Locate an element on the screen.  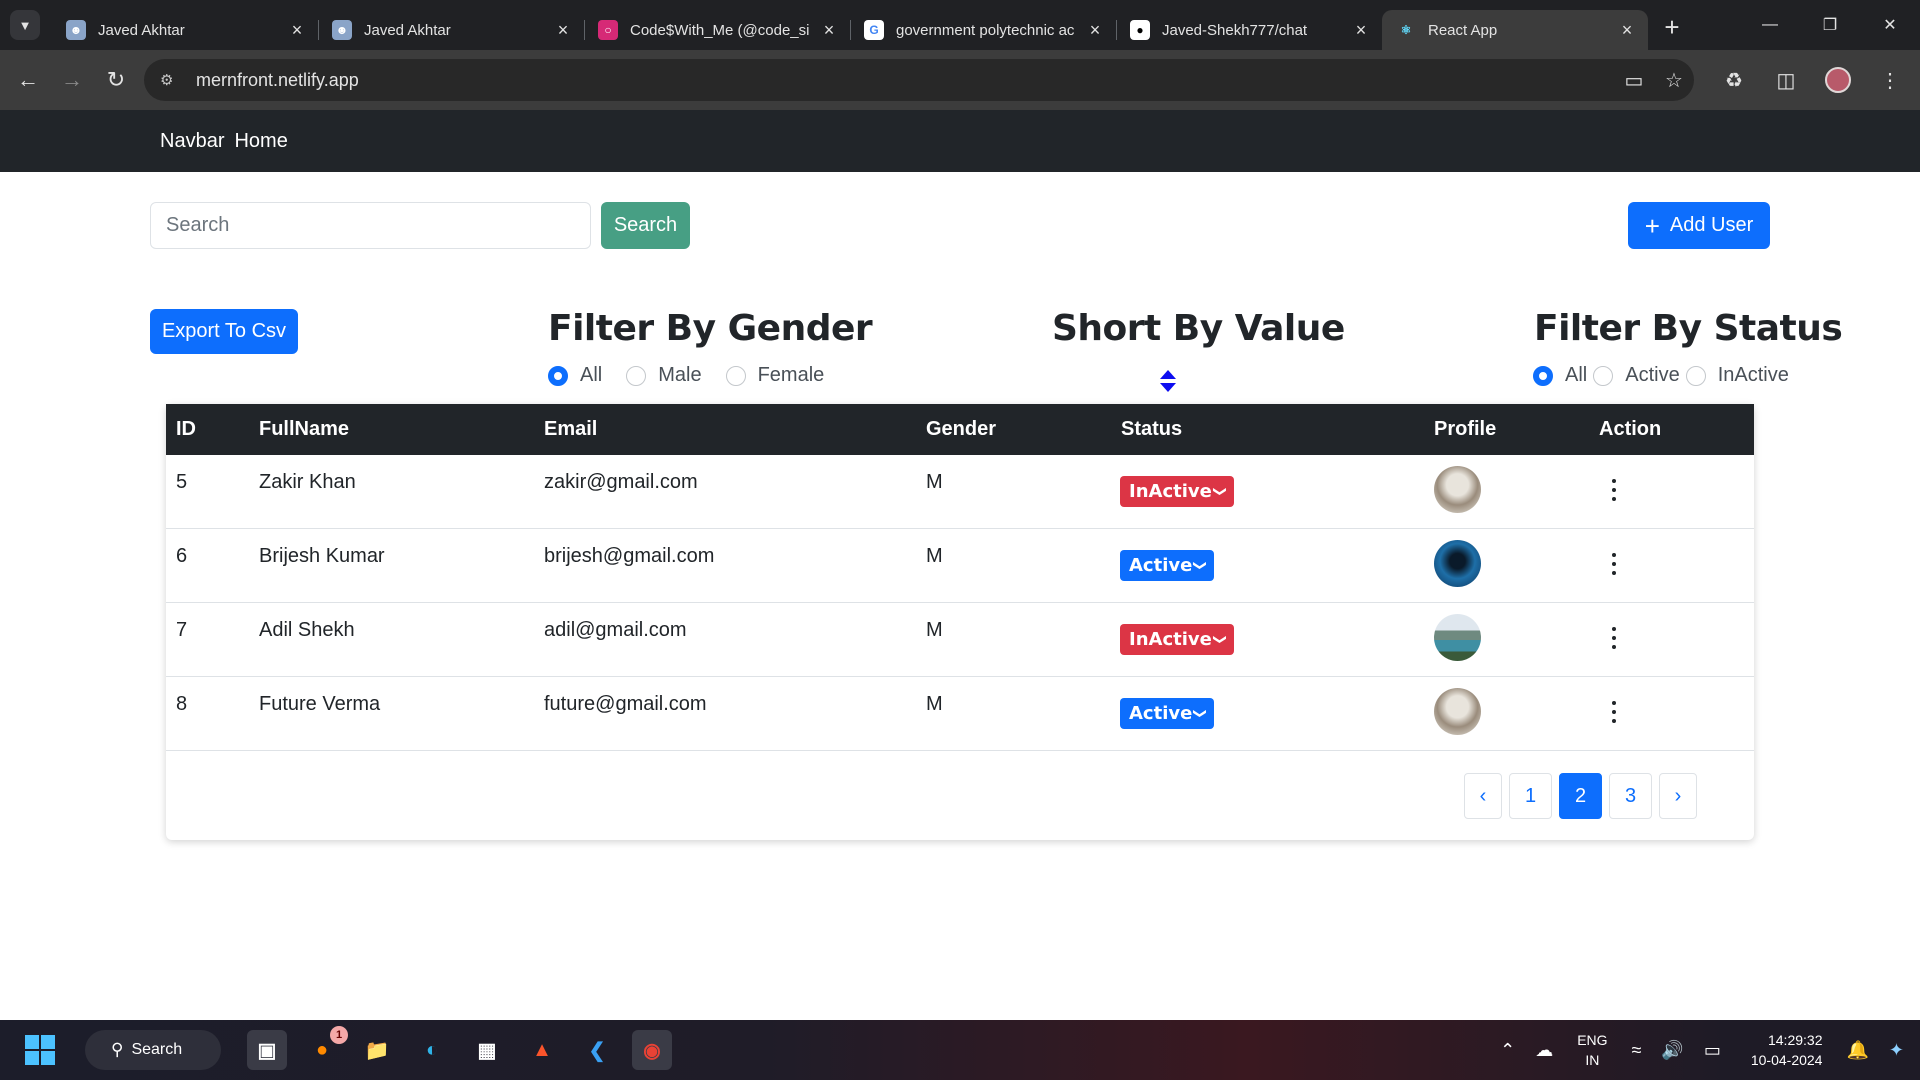
chrome-icon: ◉ is located at coordinates (652, 1050).